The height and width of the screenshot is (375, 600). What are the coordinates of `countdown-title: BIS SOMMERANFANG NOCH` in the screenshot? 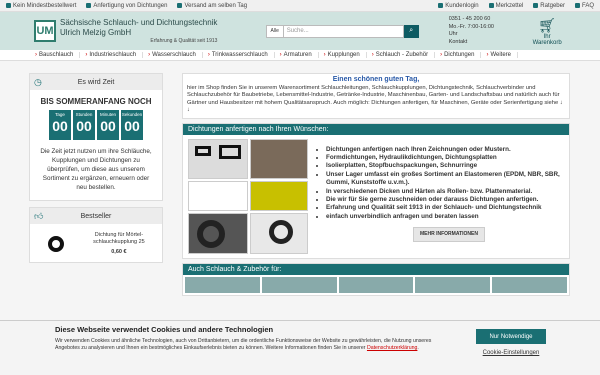 It's located at (96, 101).